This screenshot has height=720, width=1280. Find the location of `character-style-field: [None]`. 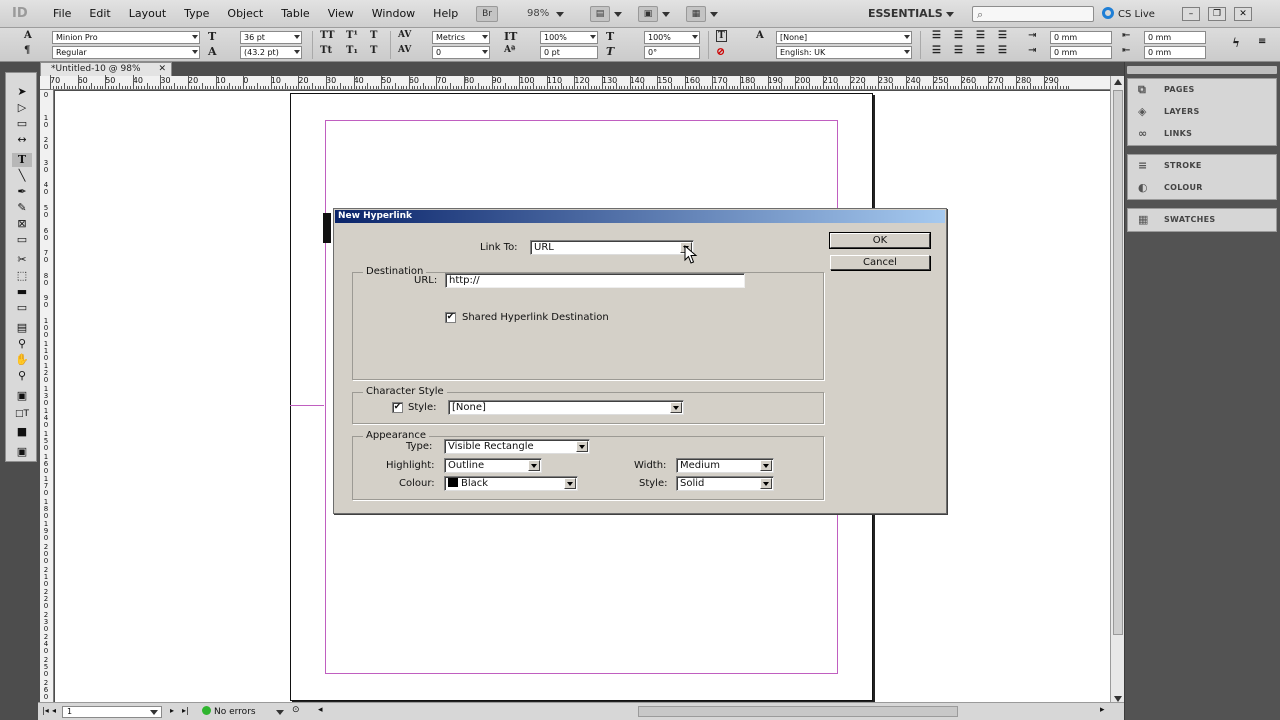

character-style-field: [None] is located at coordinates (844, 37).